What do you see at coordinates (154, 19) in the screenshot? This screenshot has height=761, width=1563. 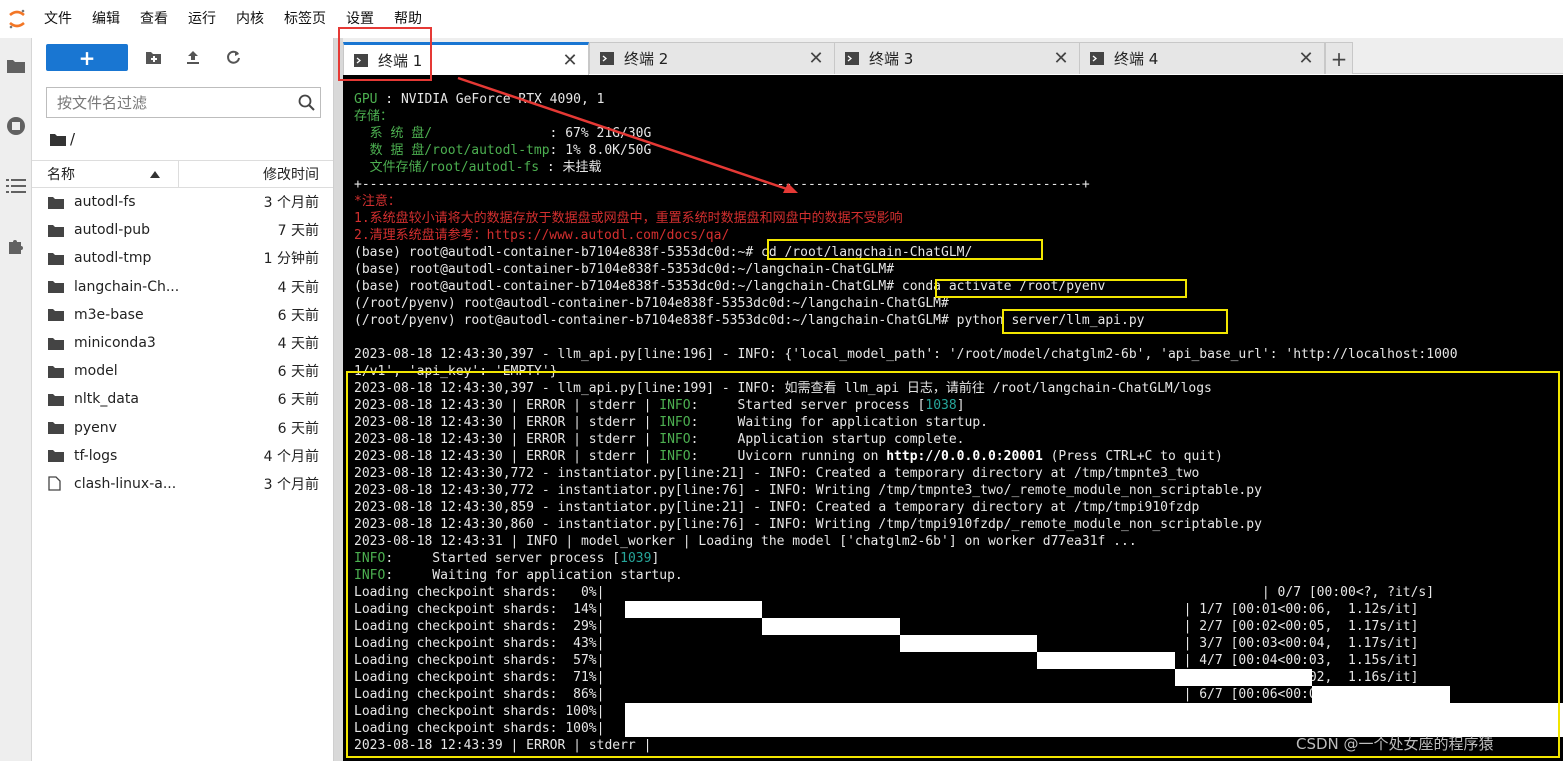 I see `menu-view: 查看` at bounding box center [154, 19].